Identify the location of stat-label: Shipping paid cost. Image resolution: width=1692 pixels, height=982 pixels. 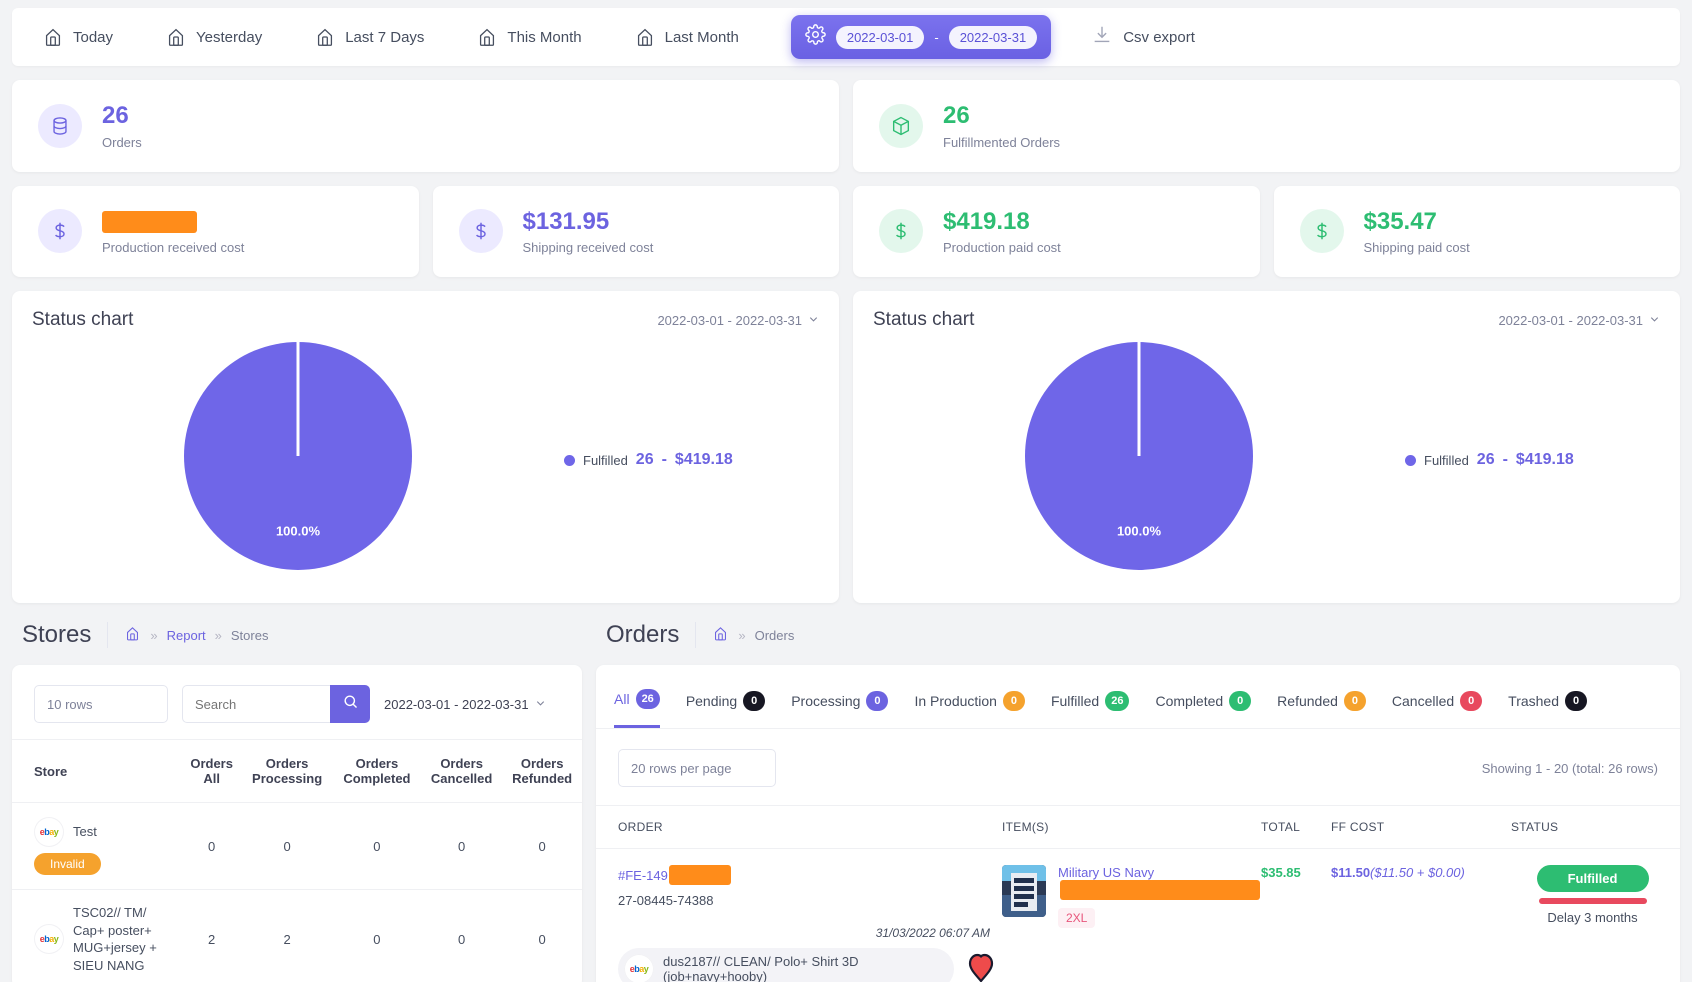
(1416, 248).